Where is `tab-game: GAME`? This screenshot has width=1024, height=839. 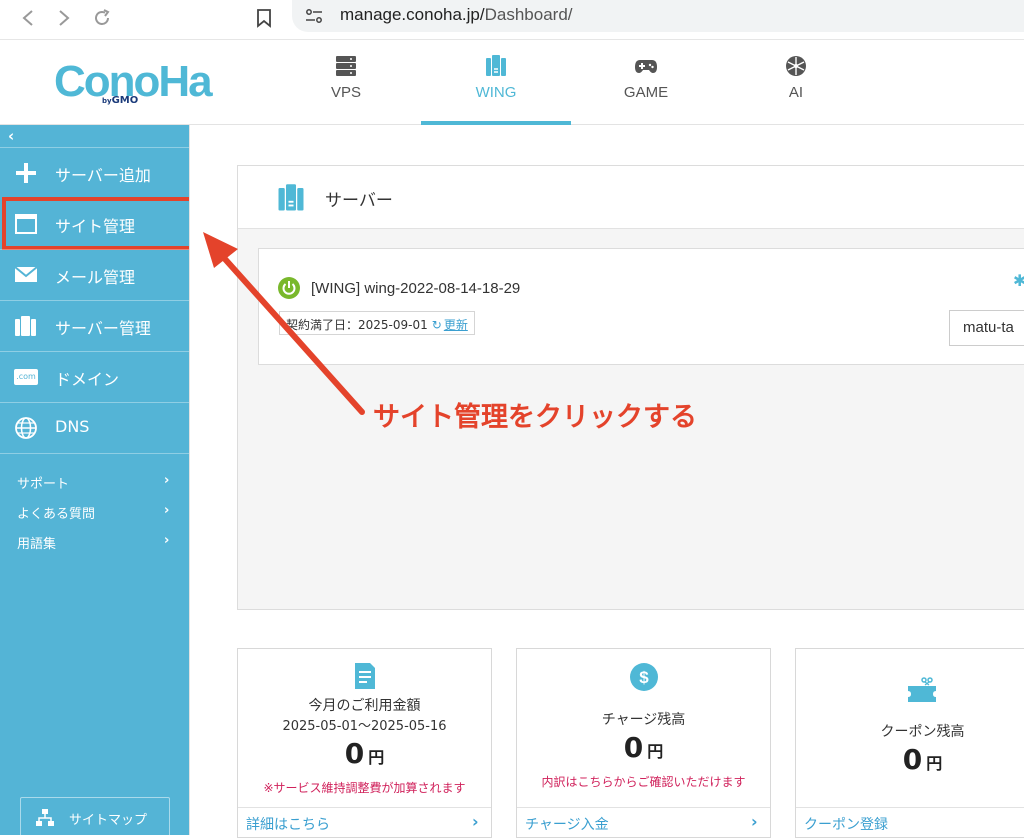 tab-game: GAME is located at coordinates (646, 82).